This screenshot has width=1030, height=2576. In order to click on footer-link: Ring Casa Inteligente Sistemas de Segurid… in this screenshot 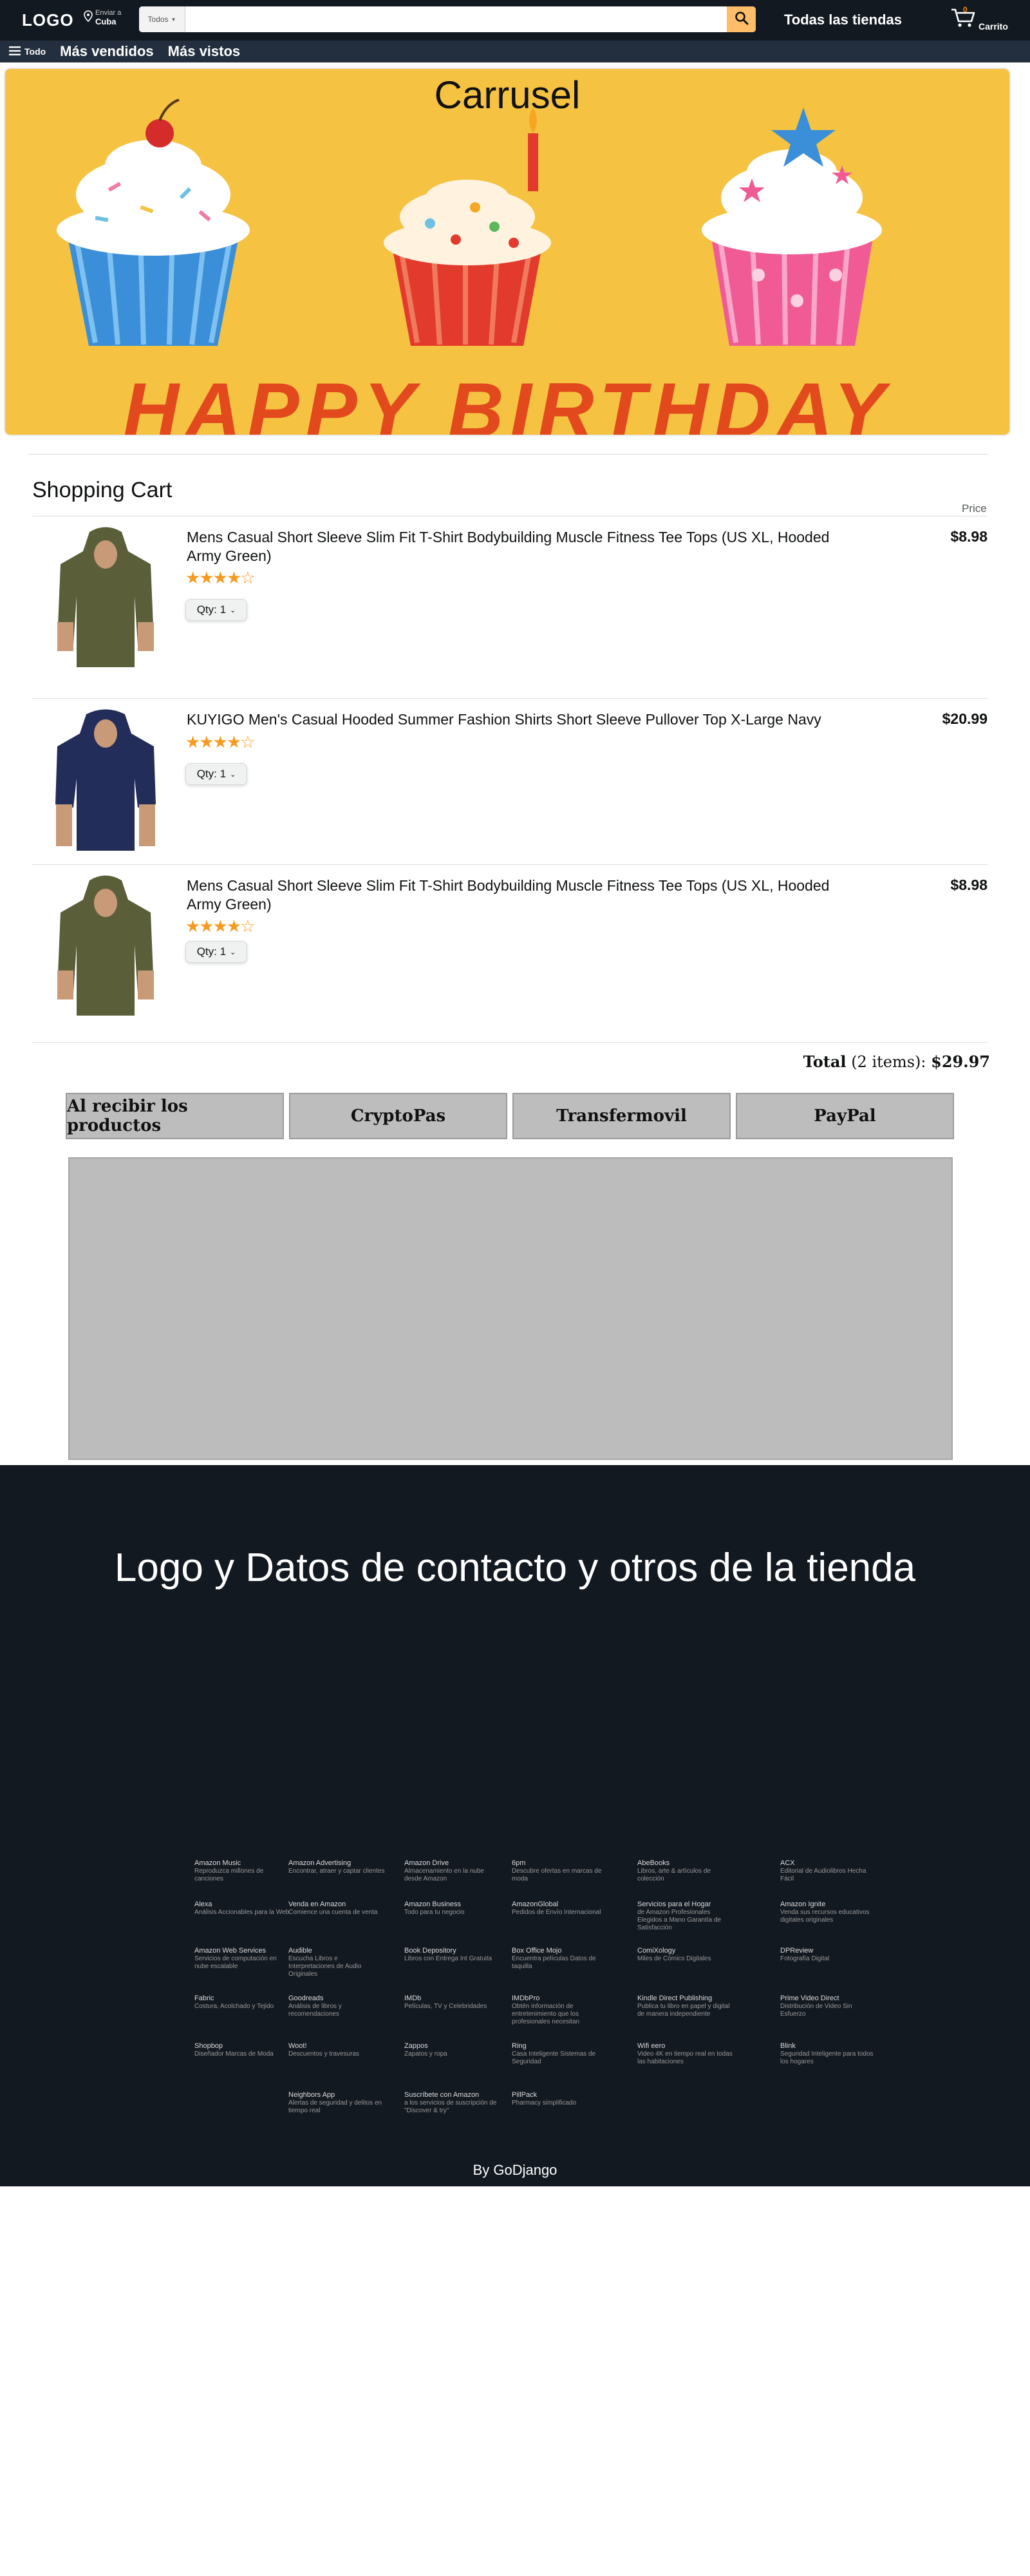, I will do `click(560, 2054)`.